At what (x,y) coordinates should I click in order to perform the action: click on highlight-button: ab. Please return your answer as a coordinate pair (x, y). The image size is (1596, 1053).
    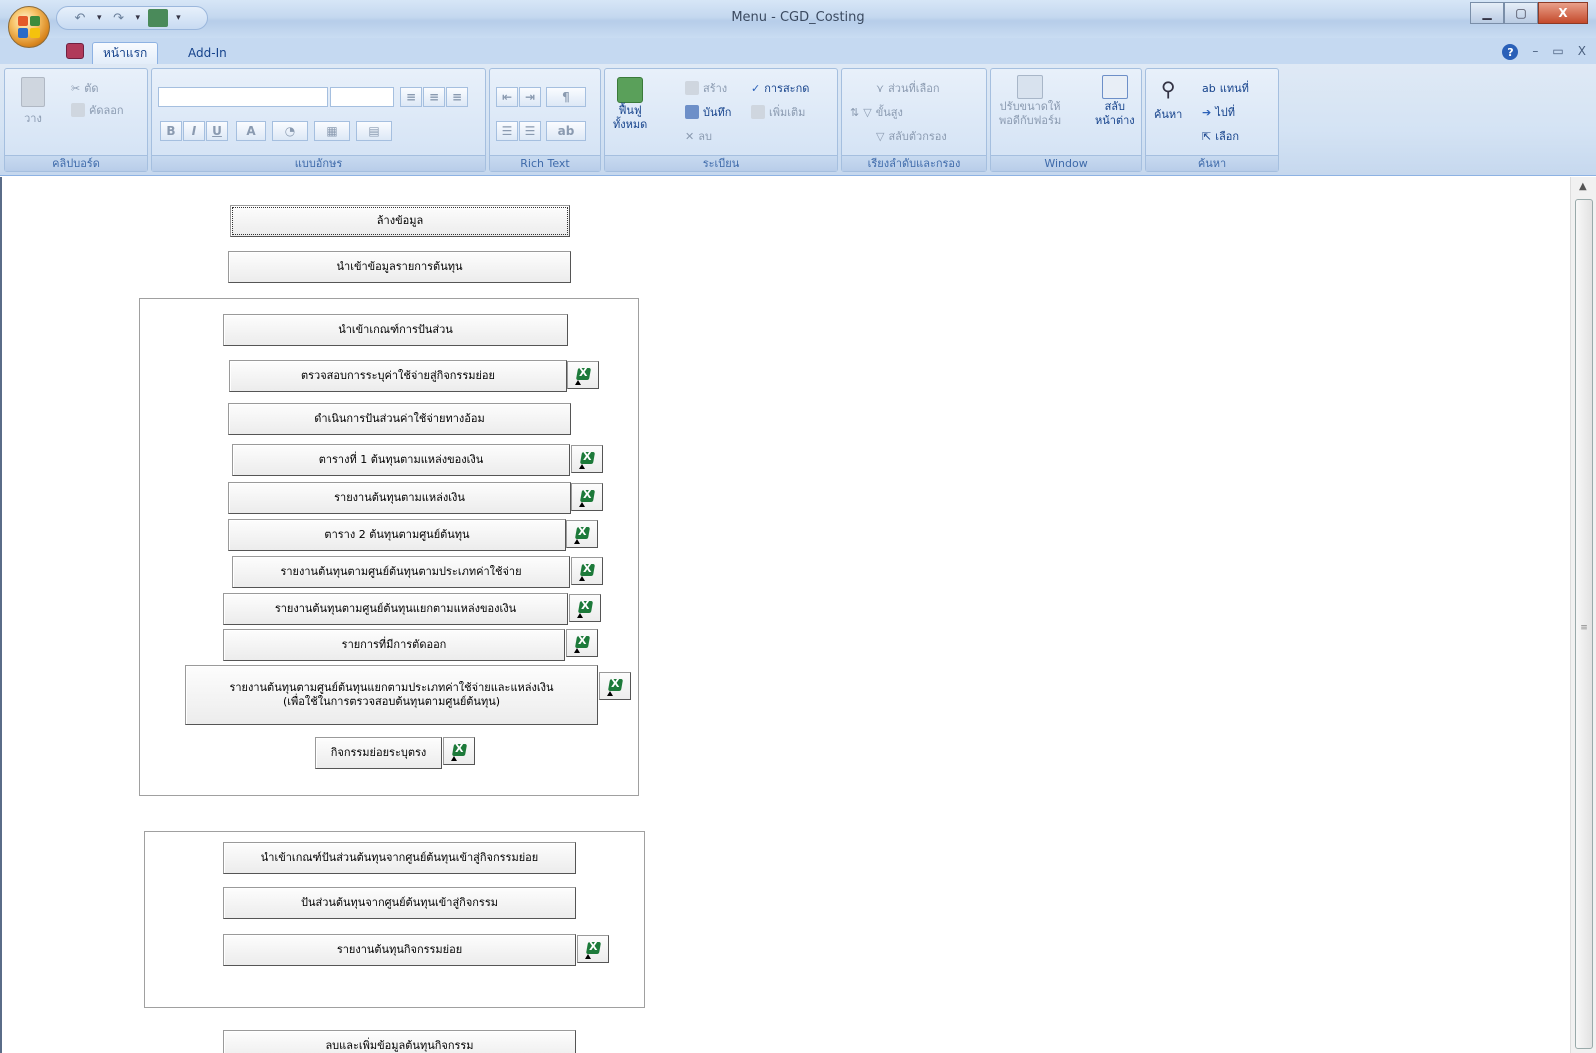
    Looking at the image, I should click on (566, 131).